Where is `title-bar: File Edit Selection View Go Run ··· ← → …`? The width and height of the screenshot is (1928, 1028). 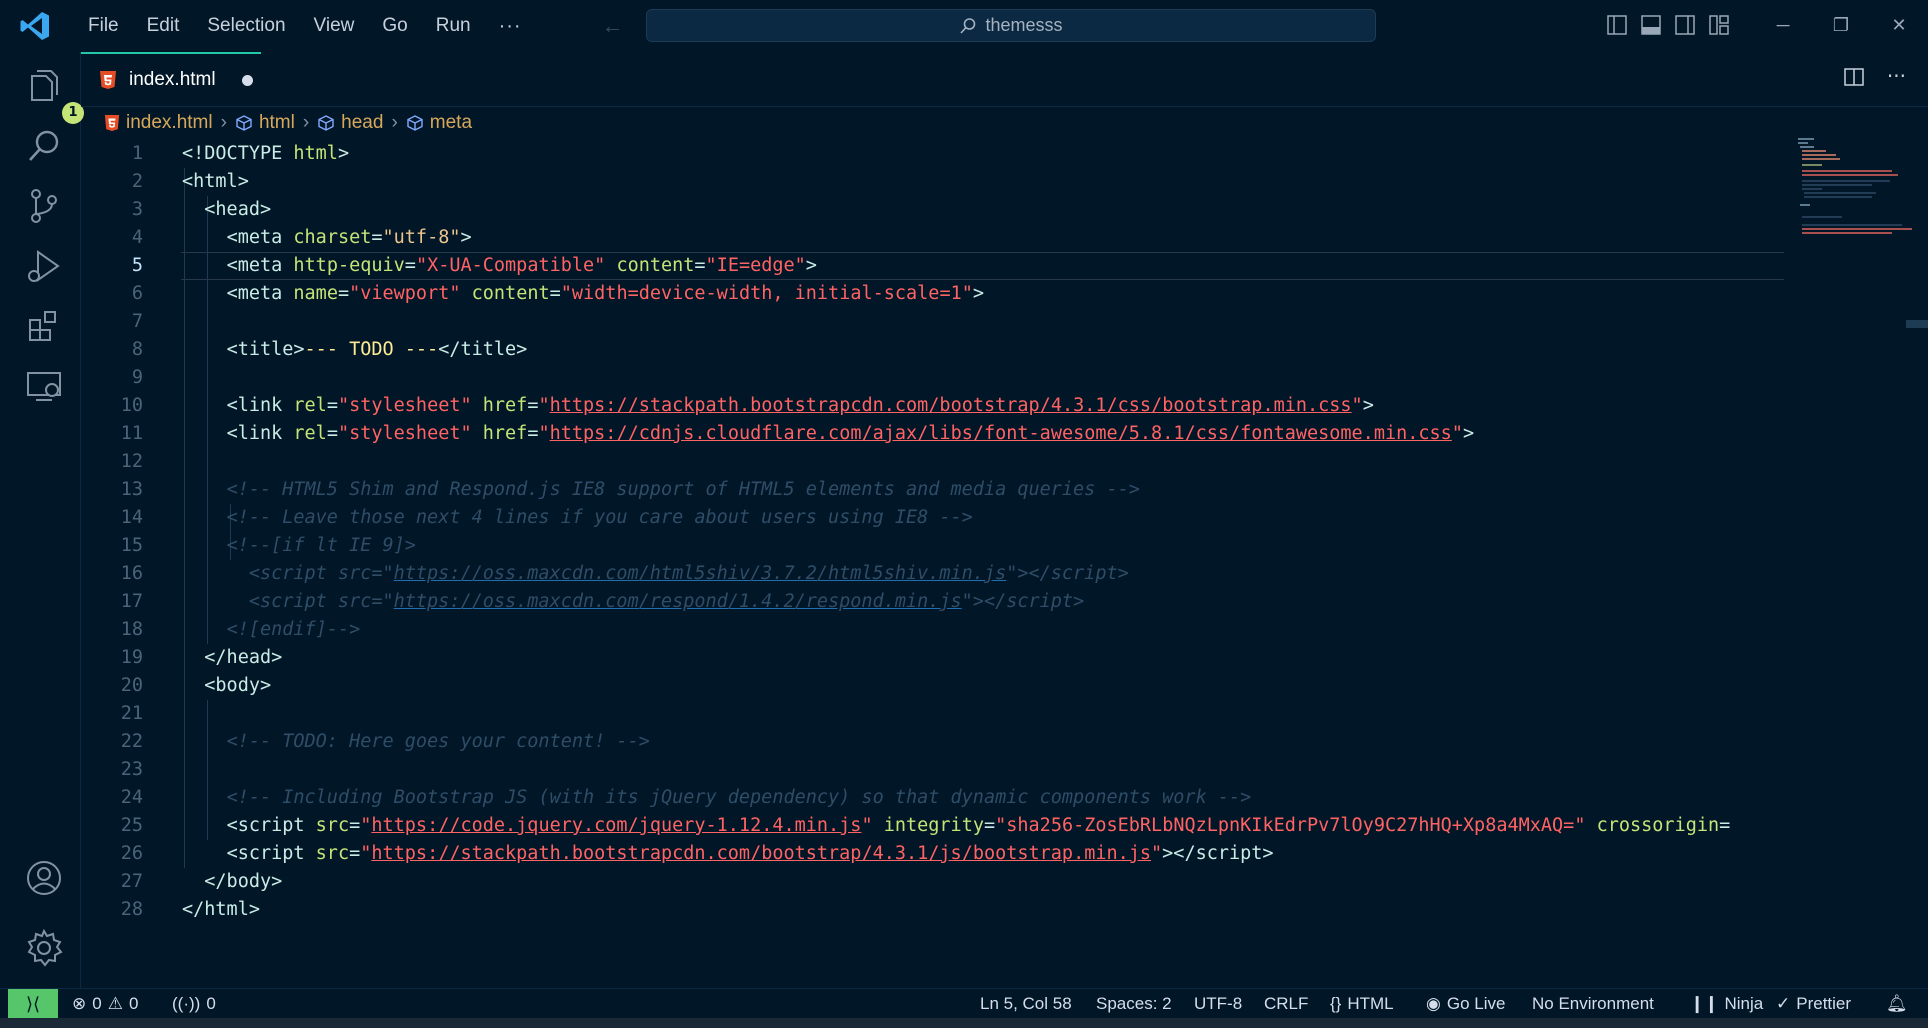
title-bar: File Edit Selection View Go Run ··· ← → … is located at coordinates (964, 26).